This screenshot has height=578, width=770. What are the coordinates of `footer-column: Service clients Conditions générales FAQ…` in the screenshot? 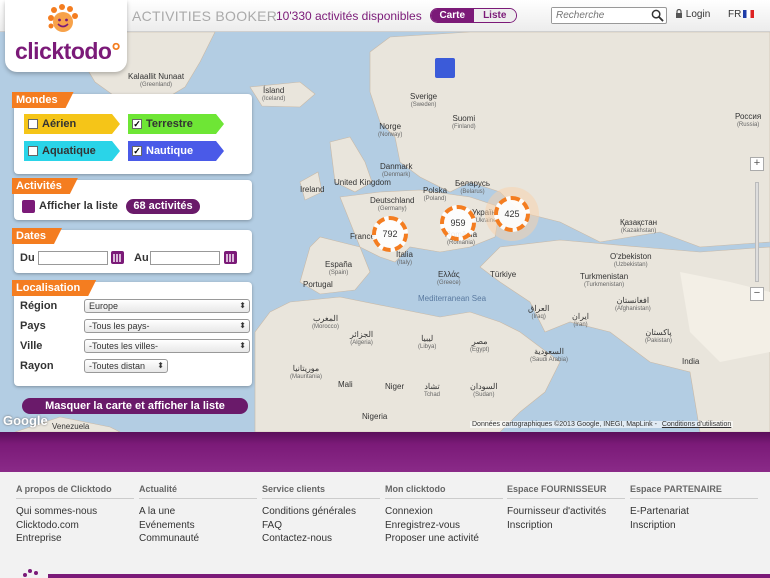 It's located at (321, 515).